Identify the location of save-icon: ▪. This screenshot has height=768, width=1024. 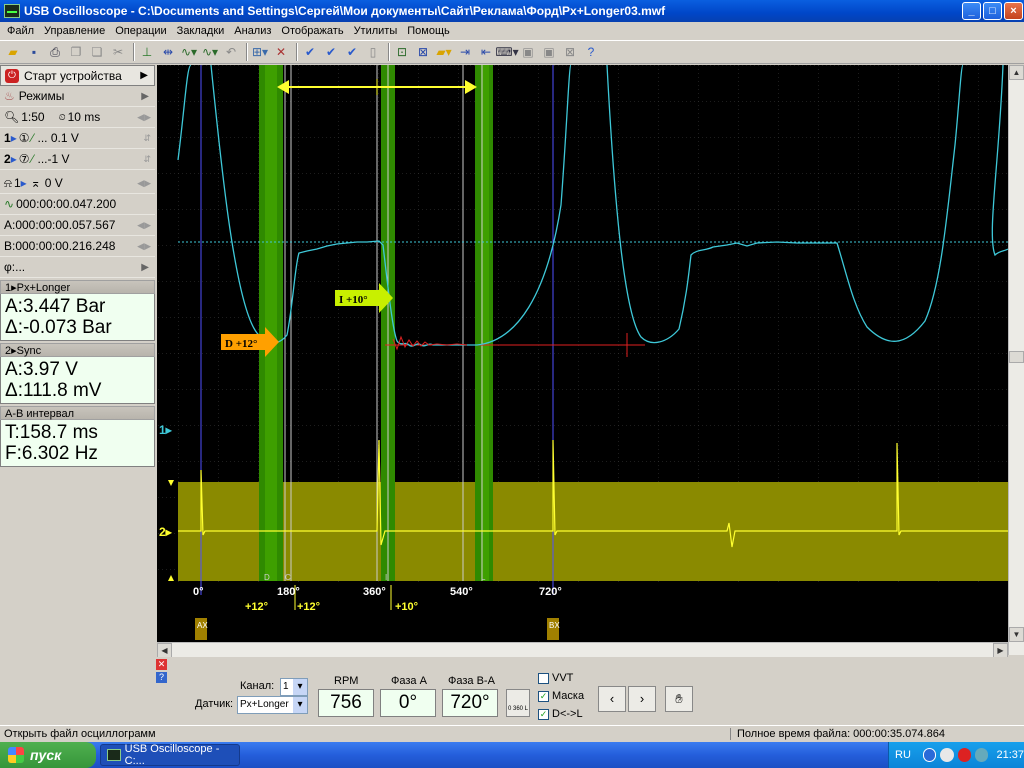
(34, 52).